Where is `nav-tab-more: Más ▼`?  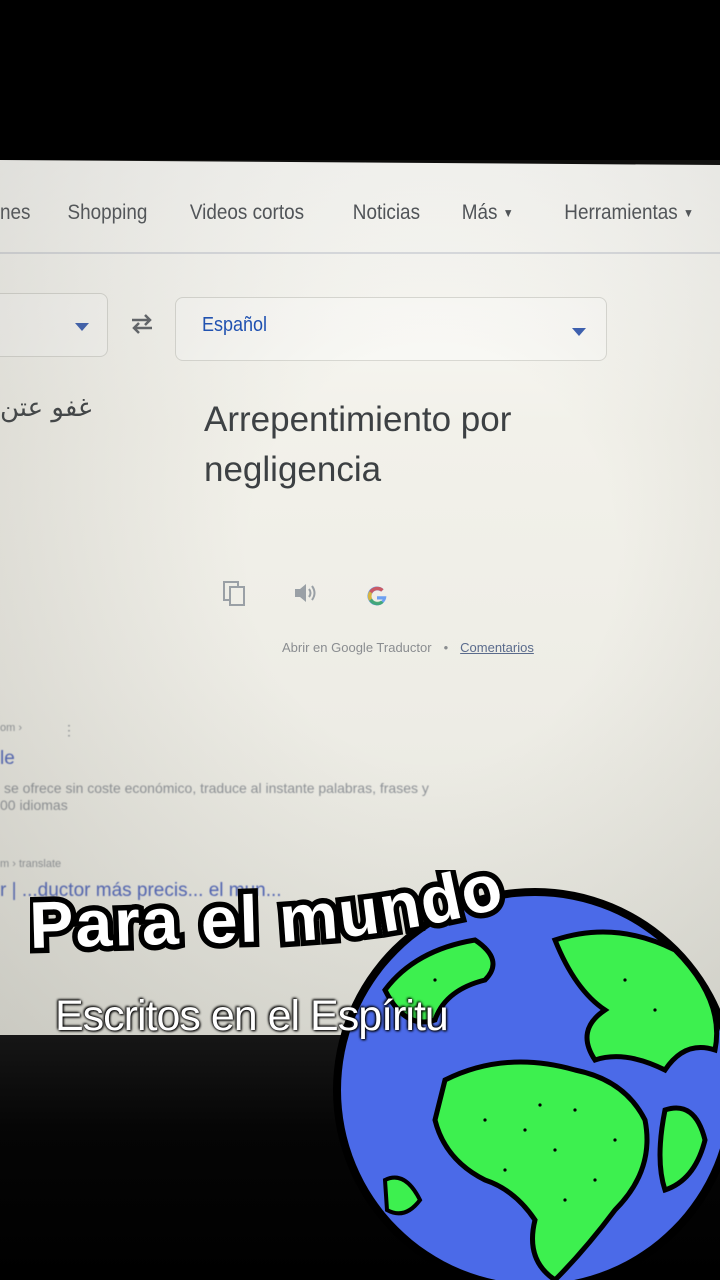 nav-tab-more: Más ▼ is located at coordinates (488, 213).